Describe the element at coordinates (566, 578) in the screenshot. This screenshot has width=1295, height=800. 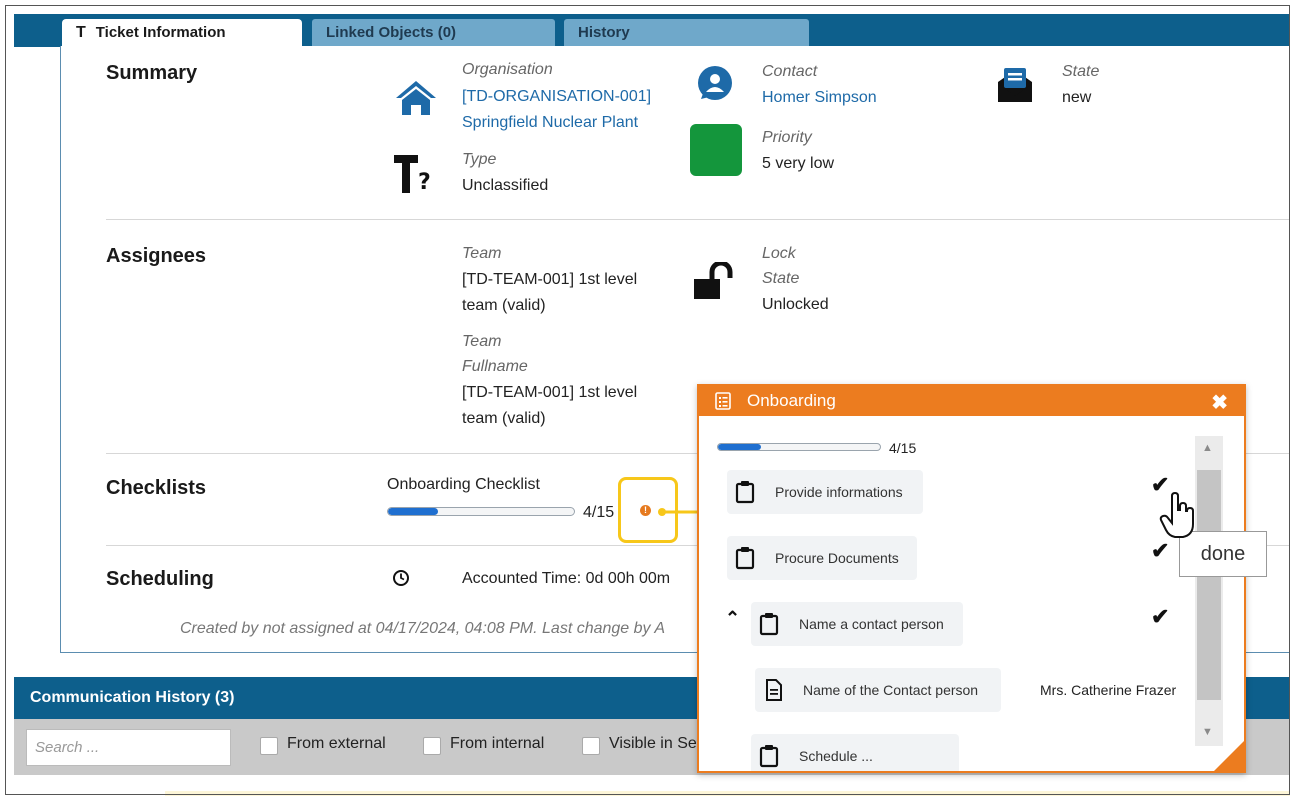
I see `accounted-time: Accounted Time: 0d 00h 00m` at that location.